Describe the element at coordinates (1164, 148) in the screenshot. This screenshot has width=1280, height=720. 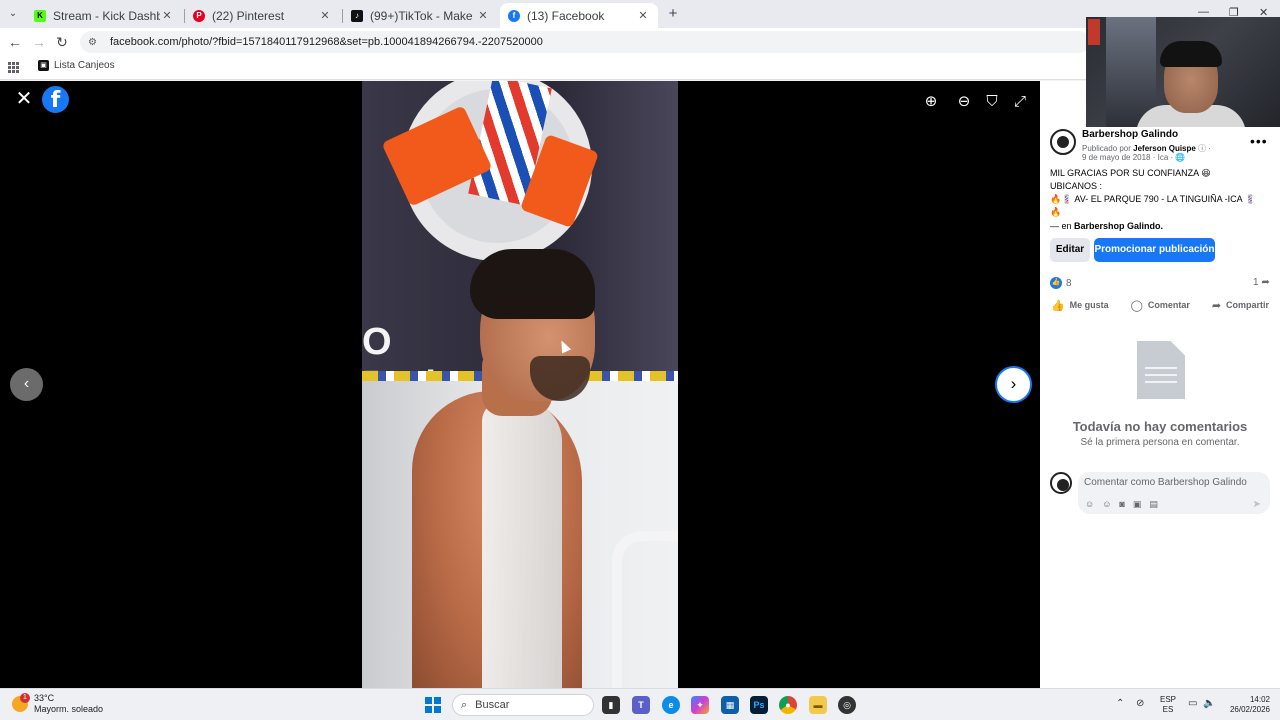
I see `publisher-name: Jeferson Quispe` at that location.